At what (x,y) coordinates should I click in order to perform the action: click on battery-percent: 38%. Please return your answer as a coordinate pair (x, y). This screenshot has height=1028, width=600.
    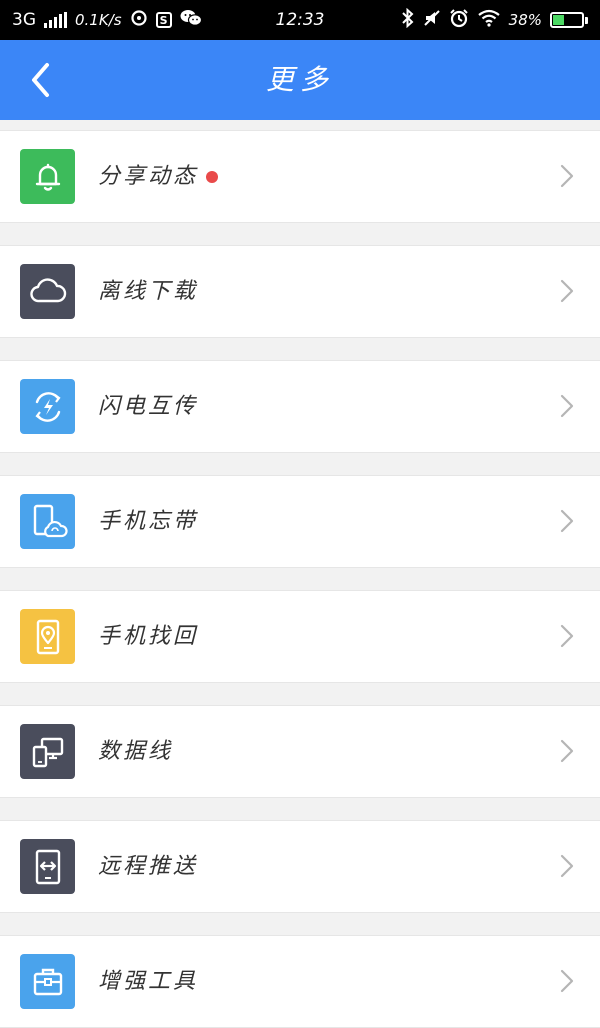
    Looking at the image, I should click on (525, 20).